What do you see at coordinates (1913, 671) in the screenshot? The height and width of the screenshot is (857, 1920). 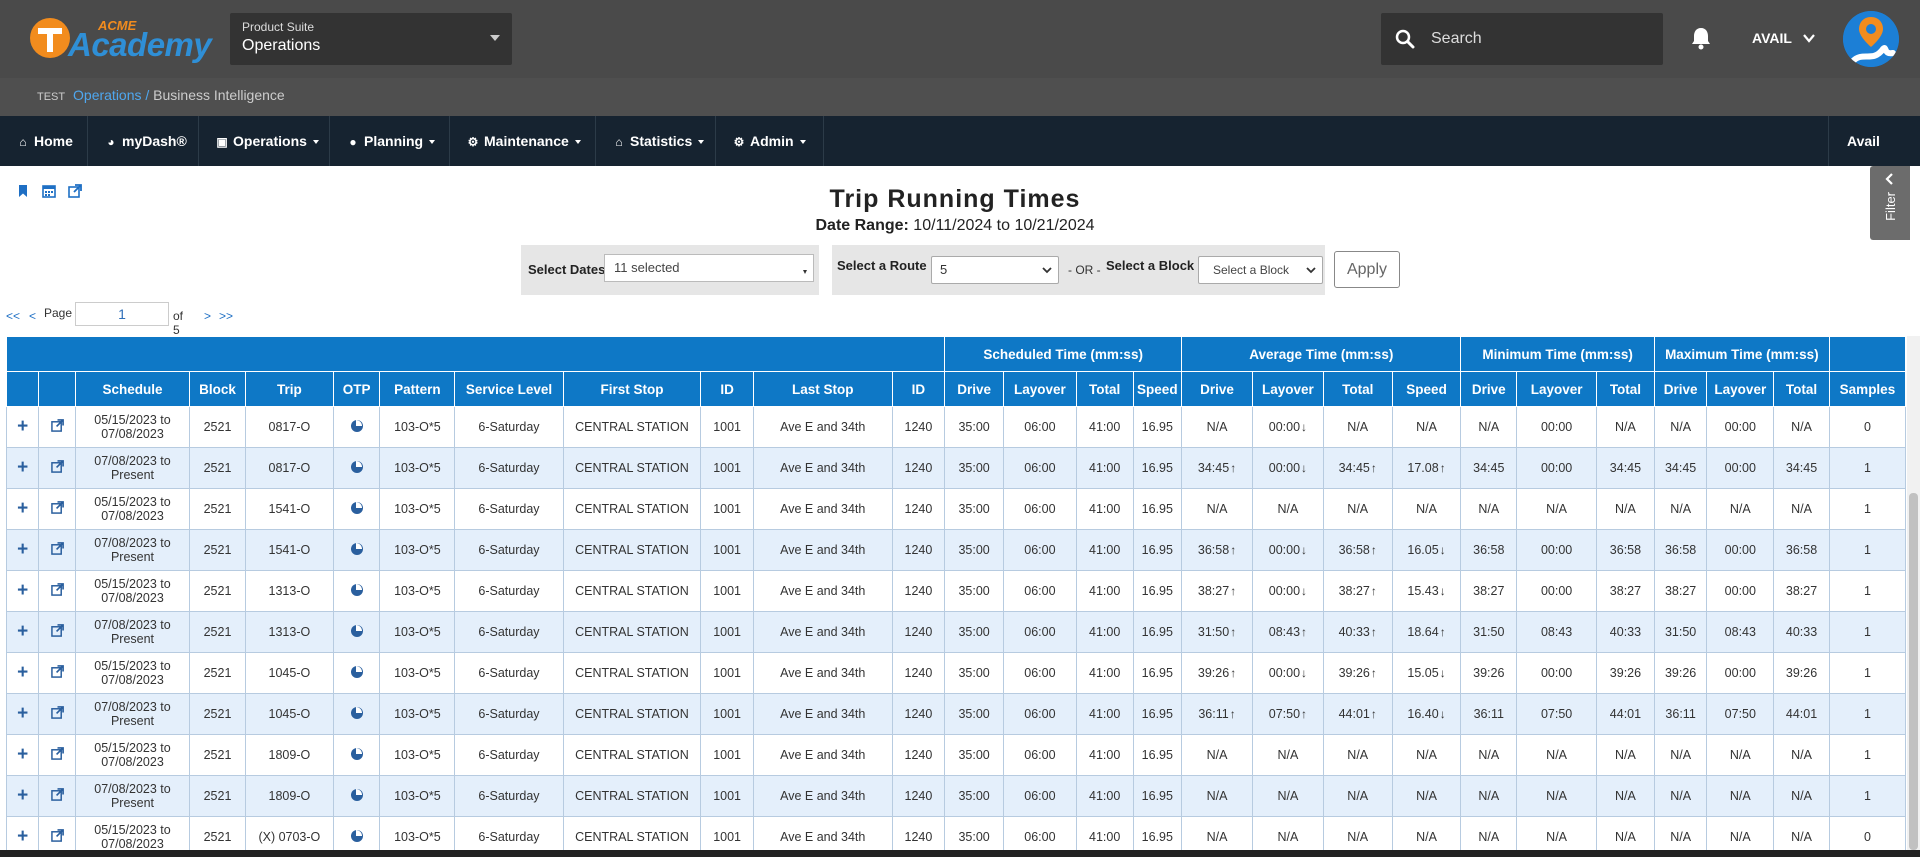 I see `scrollbar-thumb` at bounding box center [1913, 671].